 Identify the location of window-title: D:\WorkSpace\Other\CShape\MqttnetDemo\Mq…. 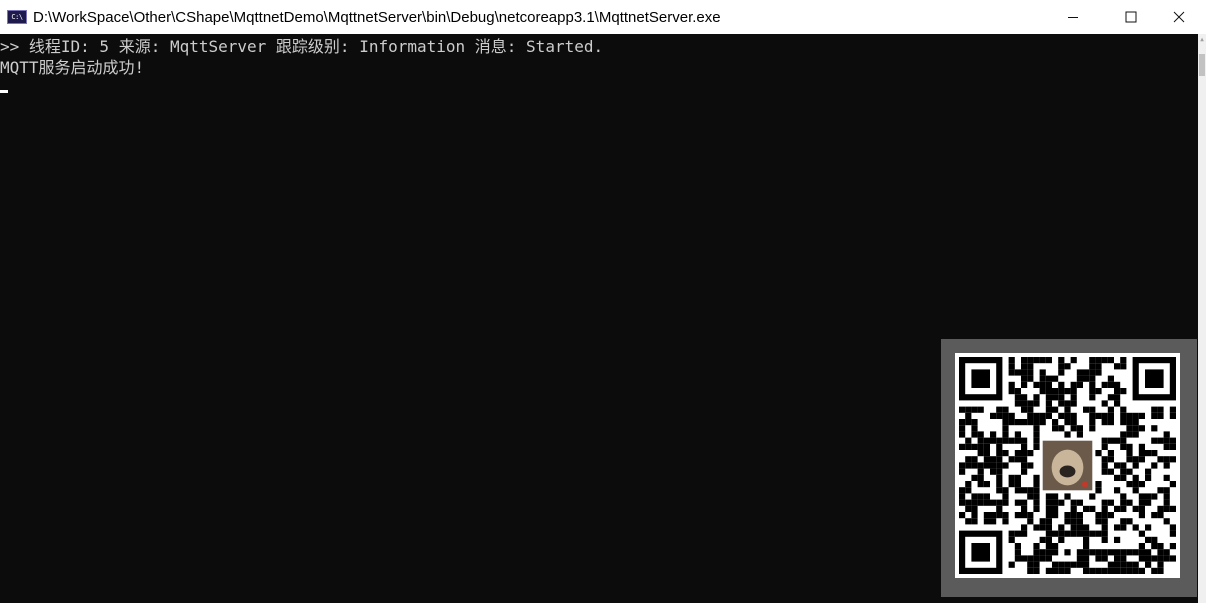
(377, 17).